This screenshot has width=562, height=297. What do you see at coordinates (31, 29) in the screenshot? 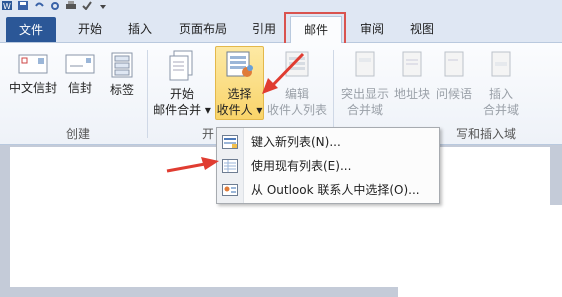
I see `tab-file: 文件` at bounding box center [31, 29].